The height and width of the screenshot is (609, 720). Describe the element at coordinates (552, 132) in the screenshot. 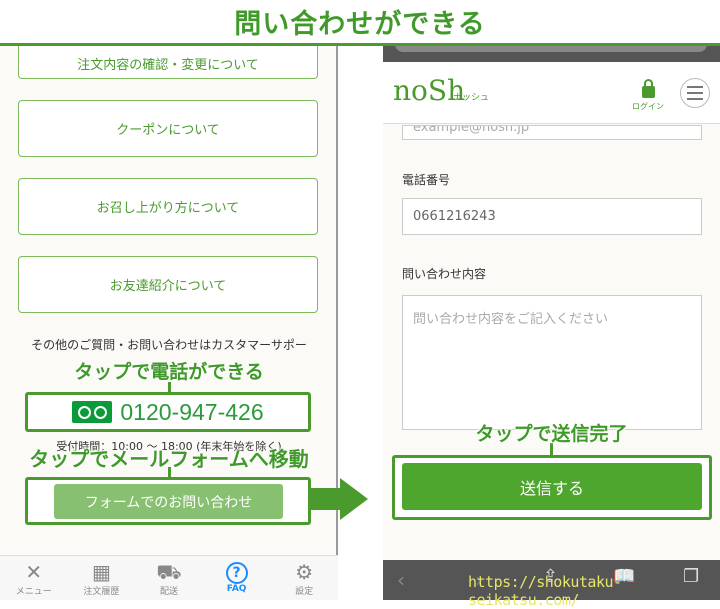

I see `email-field: example@nosh.jp` at that location.